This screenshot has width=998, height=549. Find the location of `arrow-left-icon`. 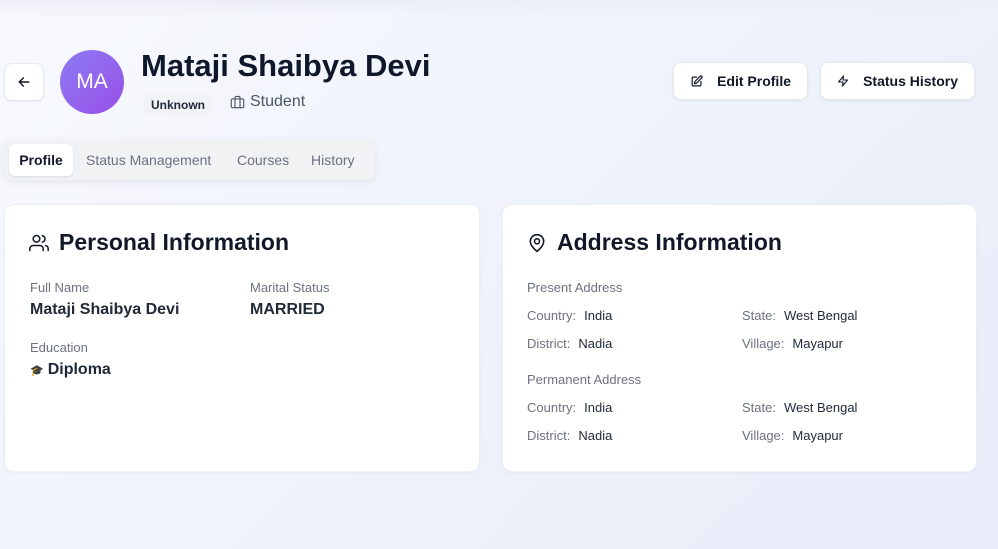

arrow-left-icon is located at coordinates (24, 82).